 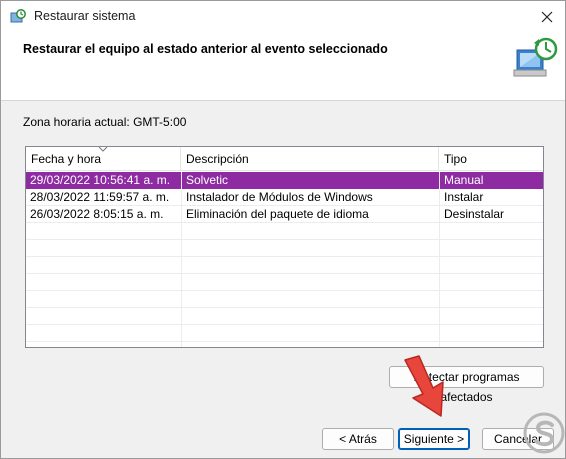 I want to click on row-type: Manual, so click(x=464, y=180).